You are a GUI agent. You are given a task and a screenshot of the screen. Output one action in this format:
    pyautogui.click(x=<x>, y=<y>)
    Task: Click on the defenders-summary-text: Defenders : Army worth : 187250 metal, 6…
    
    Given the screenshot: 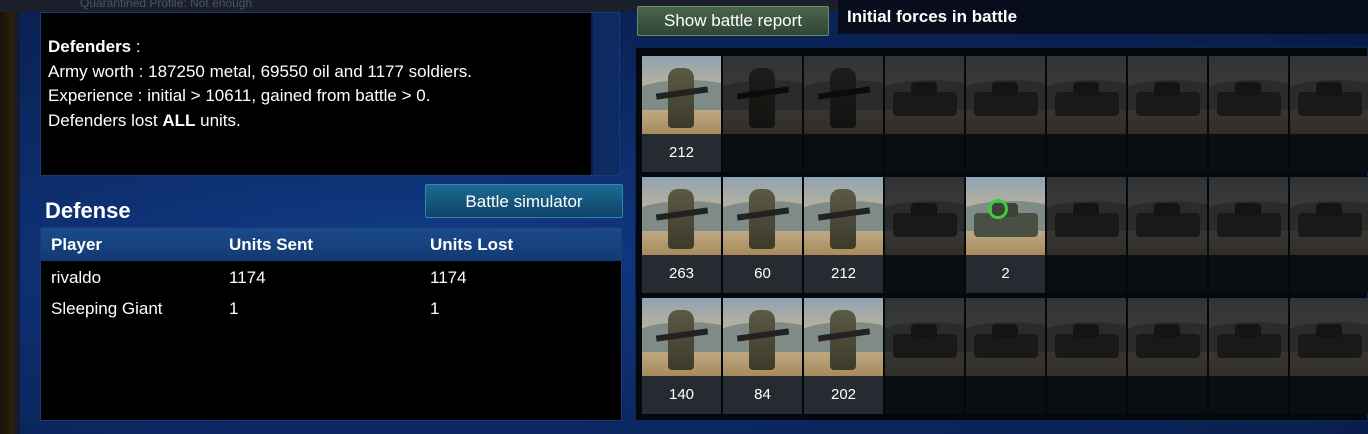 What is the action you would take?
    pyautogui.click(x=260, y=84)
    